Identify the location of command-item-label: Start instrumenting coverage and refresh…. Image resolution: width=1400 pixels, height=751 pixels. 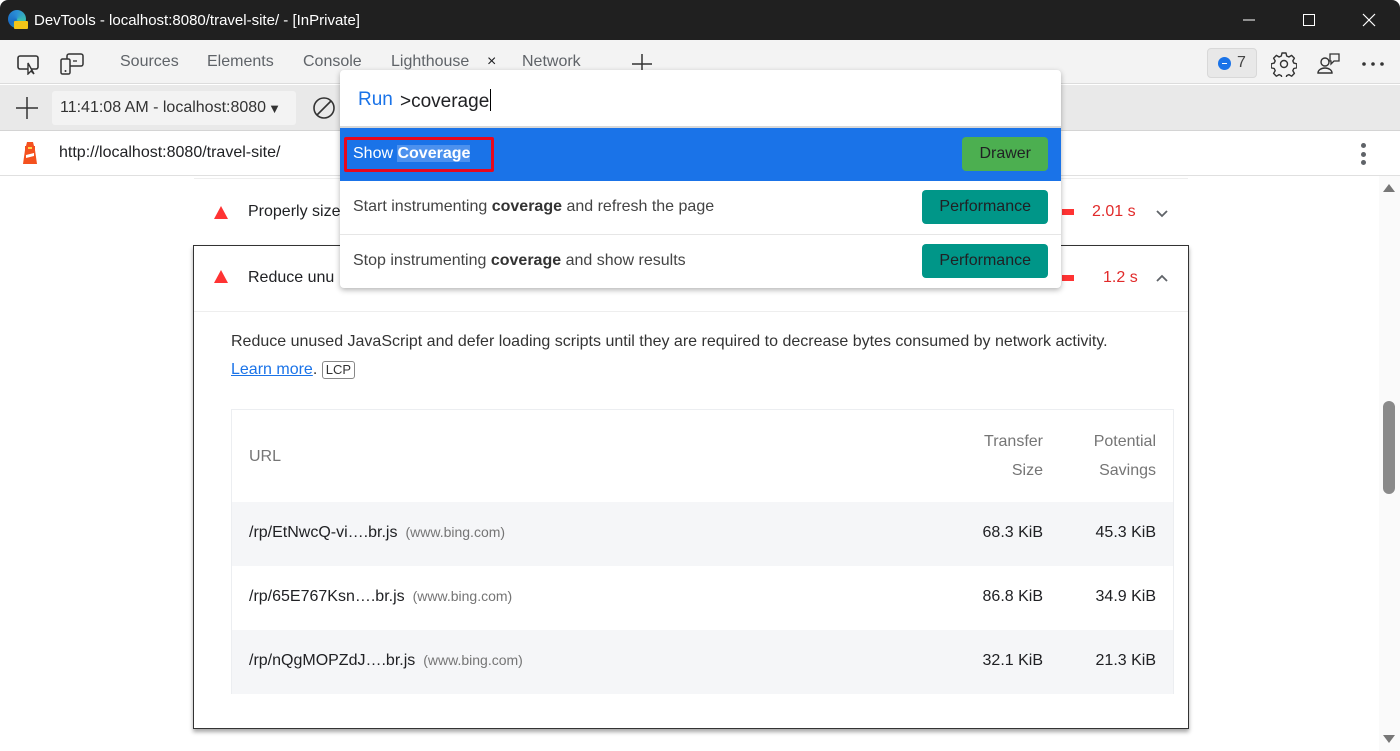
(533, 207).